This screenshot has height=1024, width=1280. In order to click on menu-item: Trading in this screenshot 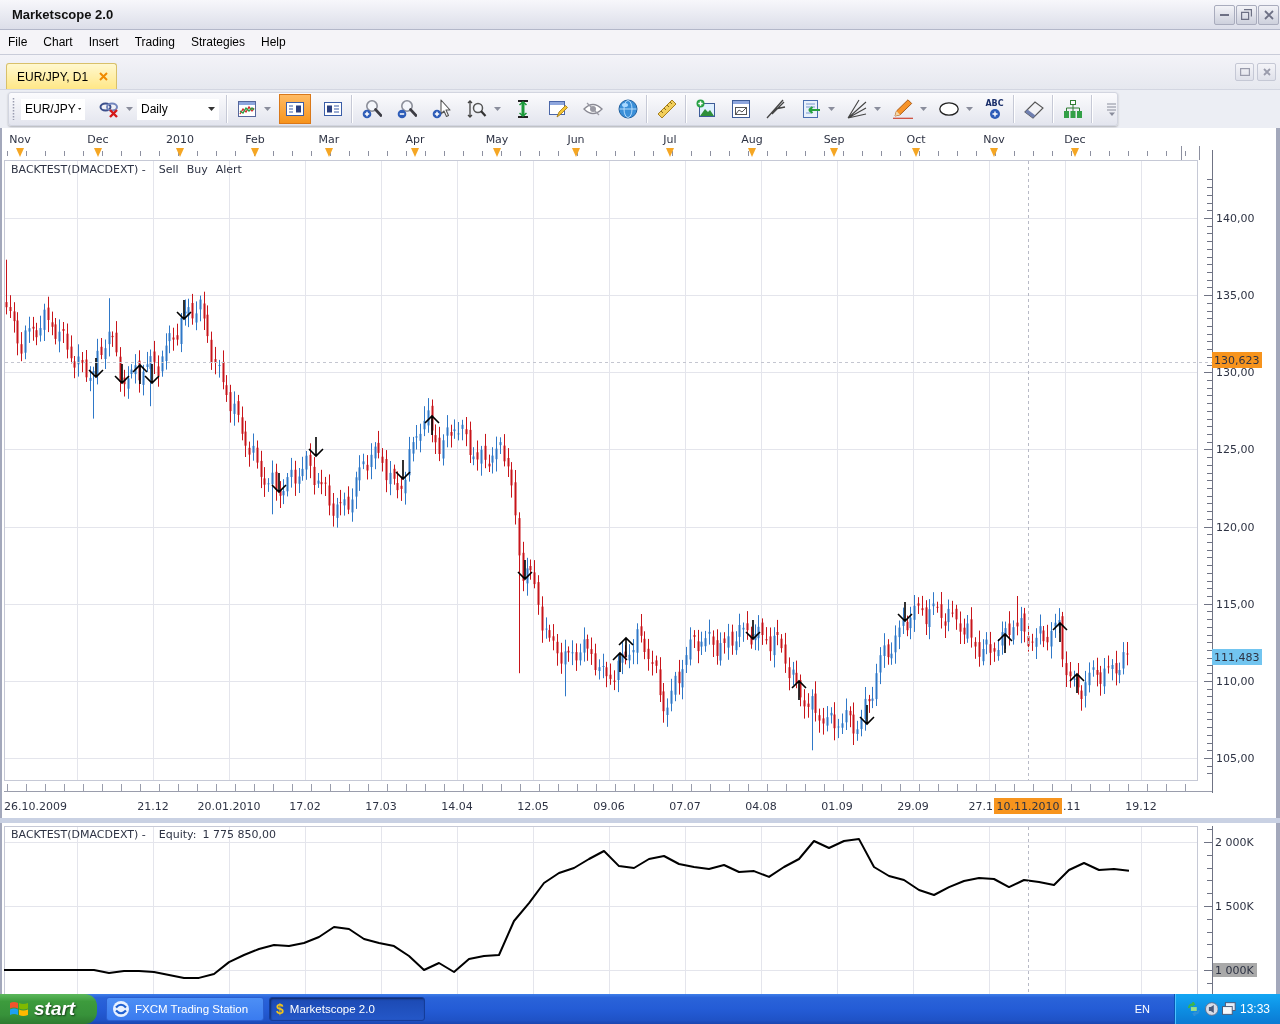, I will do `click(154, 42)`.